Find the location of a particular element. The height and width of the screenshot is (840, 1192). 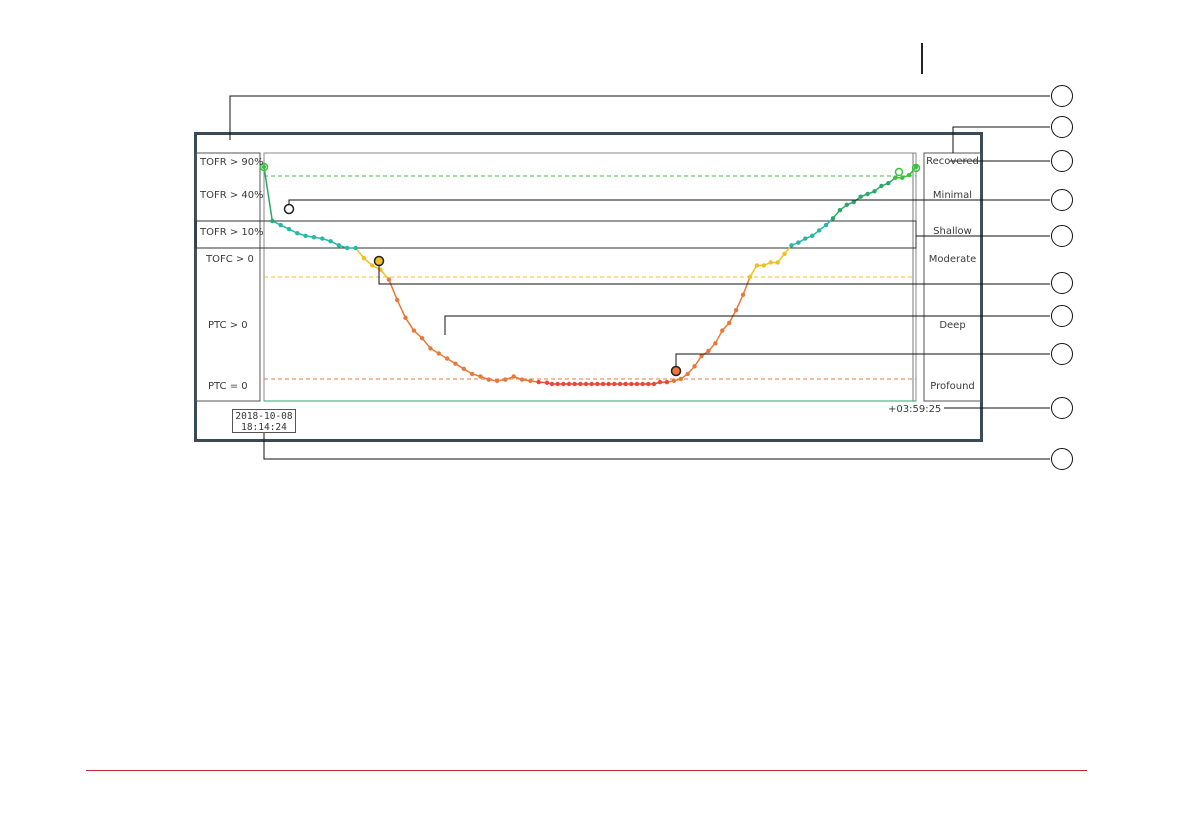

left-label-tofc: TOFC > 0 is located at coordinates (230, 259).